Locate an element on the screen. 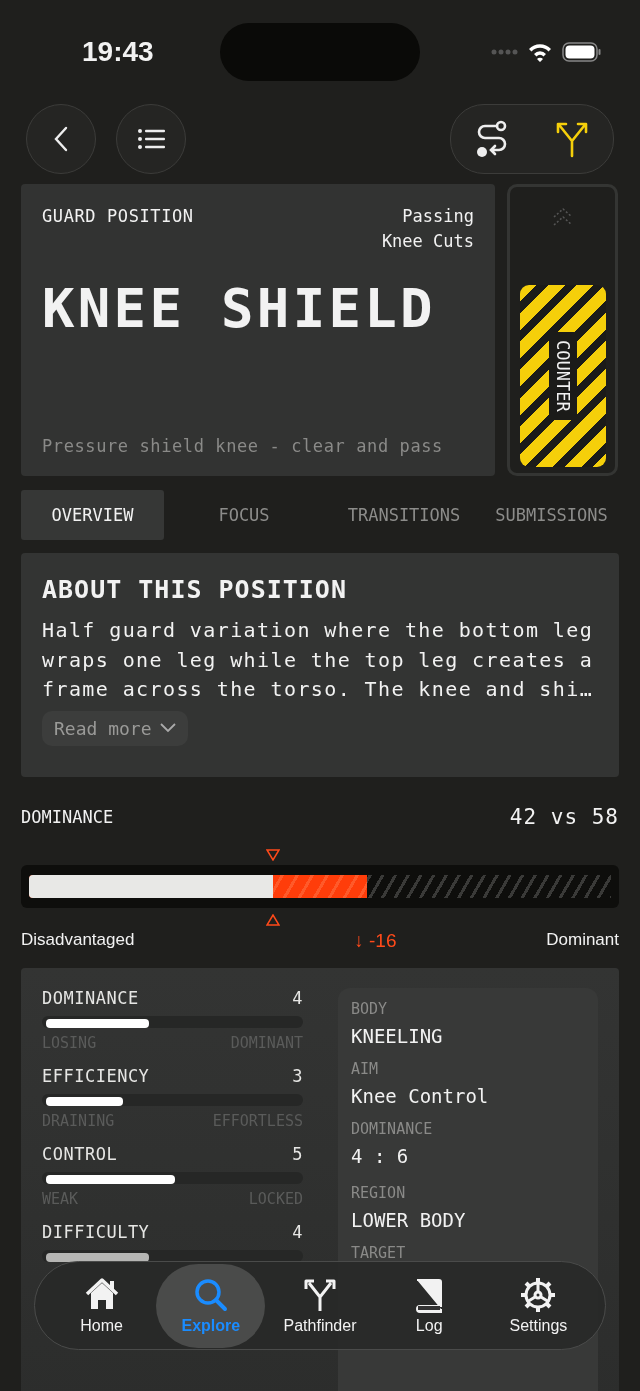 This screenshot has width=640, height=1391. fork-arrows-icon is located at coordinates (572, 139).